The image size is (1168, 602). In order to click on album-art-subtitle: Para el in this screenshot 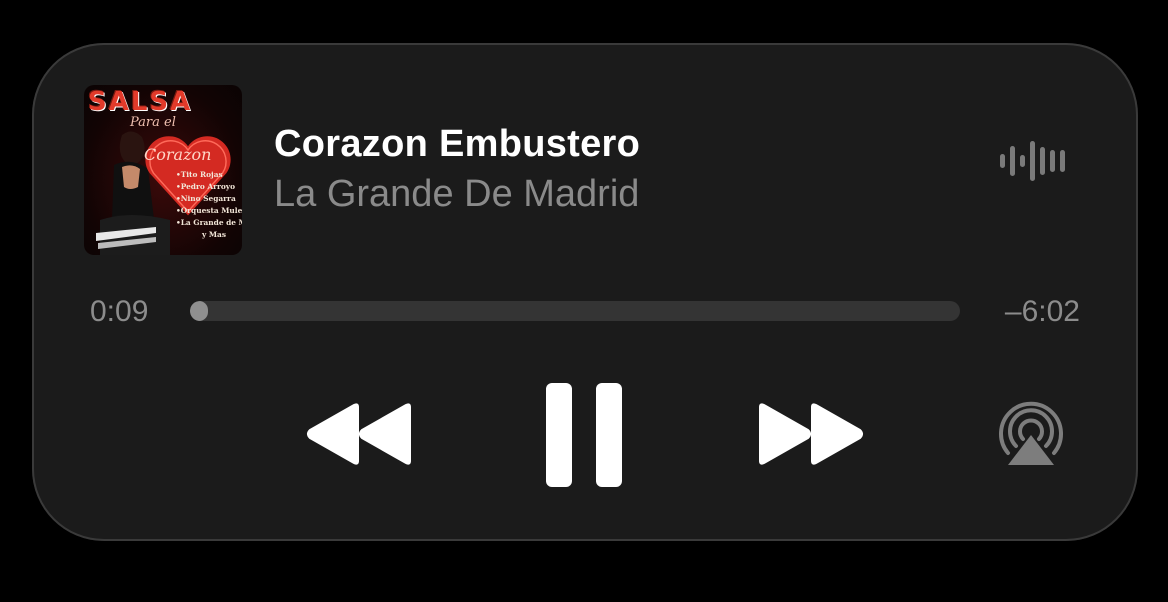, I will do `click(153, 122)`.